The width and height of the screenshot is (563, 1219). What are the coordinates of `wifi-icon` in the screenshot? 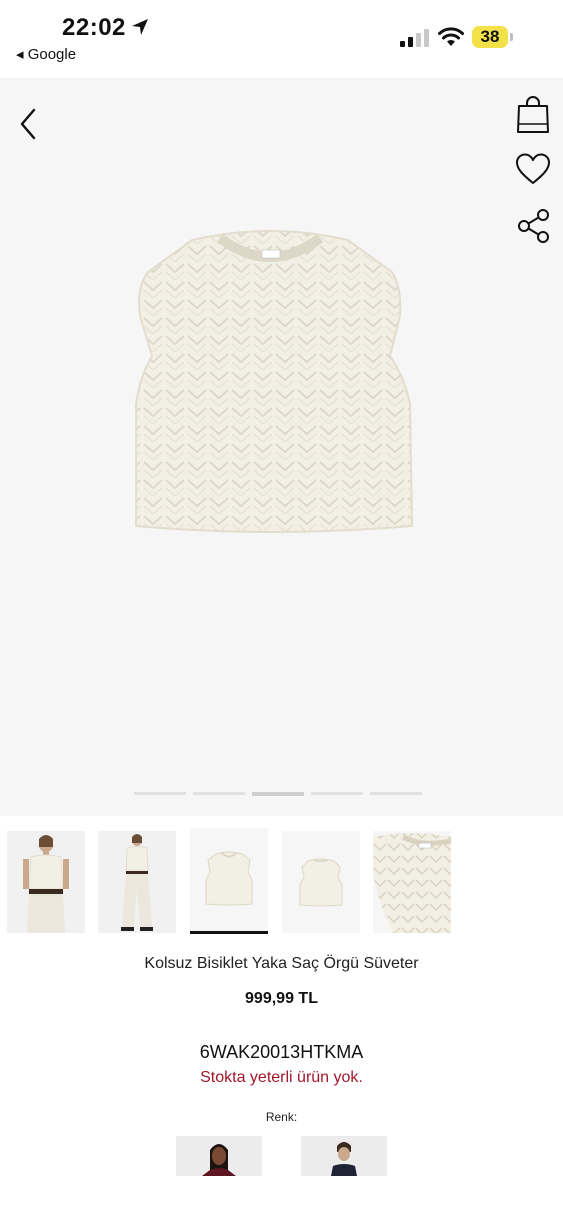 It's located at (451, 36).